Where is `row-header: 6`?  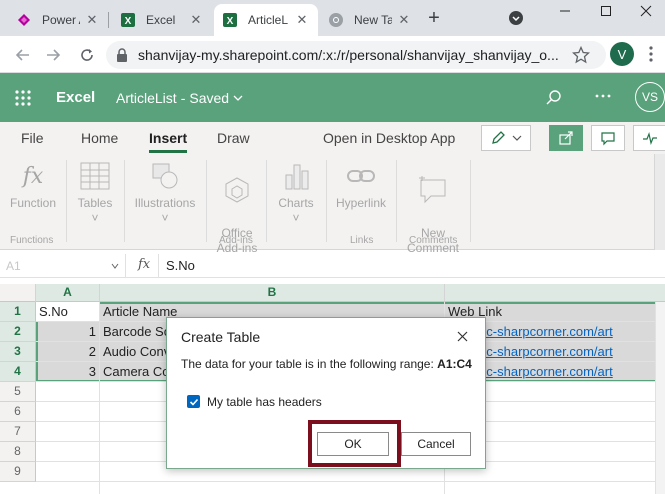
row-header: 6 is located at coordinates (18, 412).